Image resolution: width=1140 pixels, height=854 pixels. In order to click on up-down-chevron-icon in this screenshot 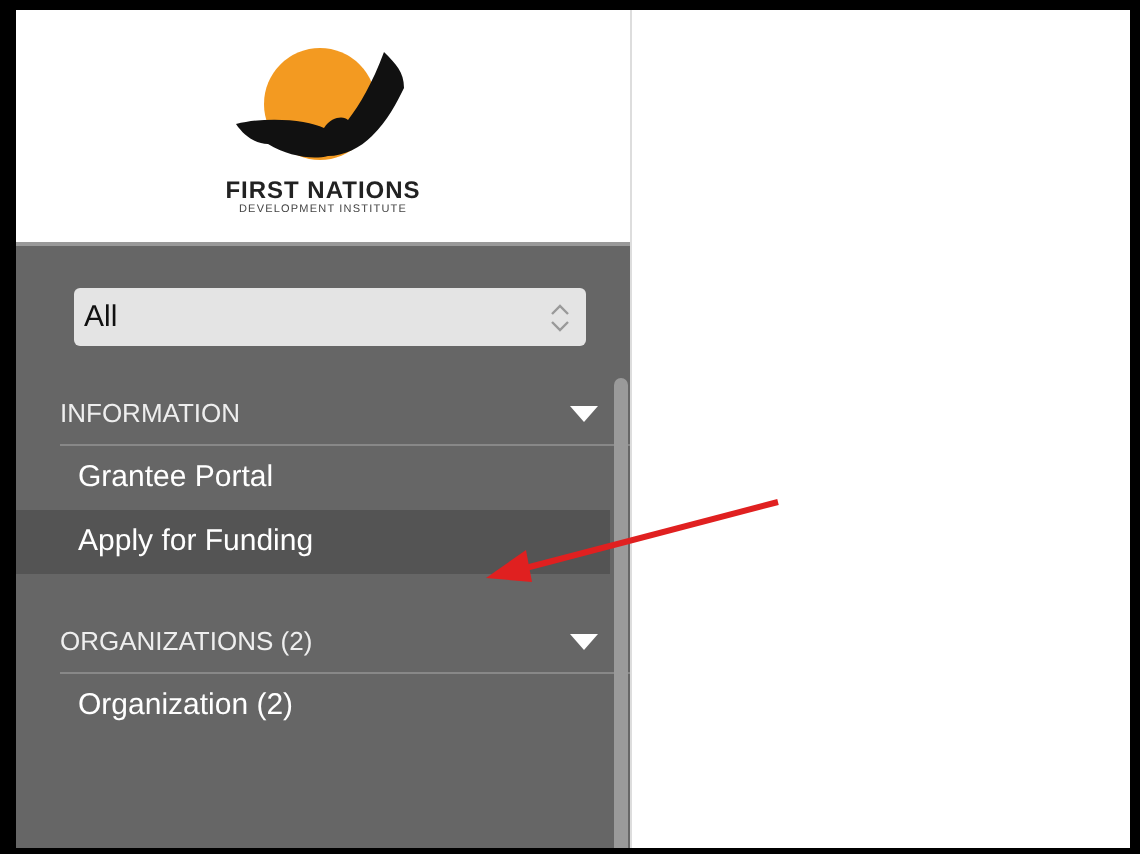, I will do `click(560, 317)`.